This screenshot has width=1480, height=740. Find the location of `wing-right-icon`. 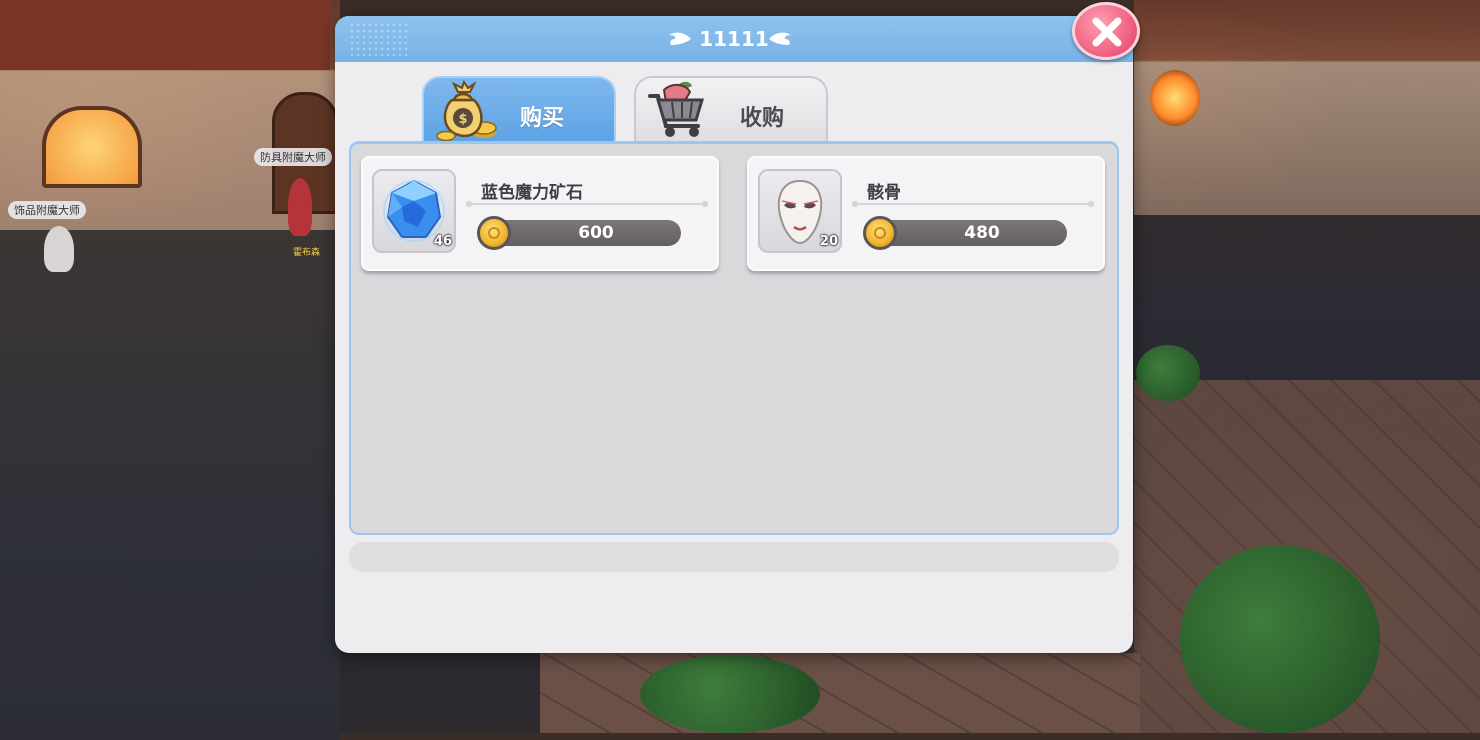

wing-right-icon is located at coordinates (780, 38).